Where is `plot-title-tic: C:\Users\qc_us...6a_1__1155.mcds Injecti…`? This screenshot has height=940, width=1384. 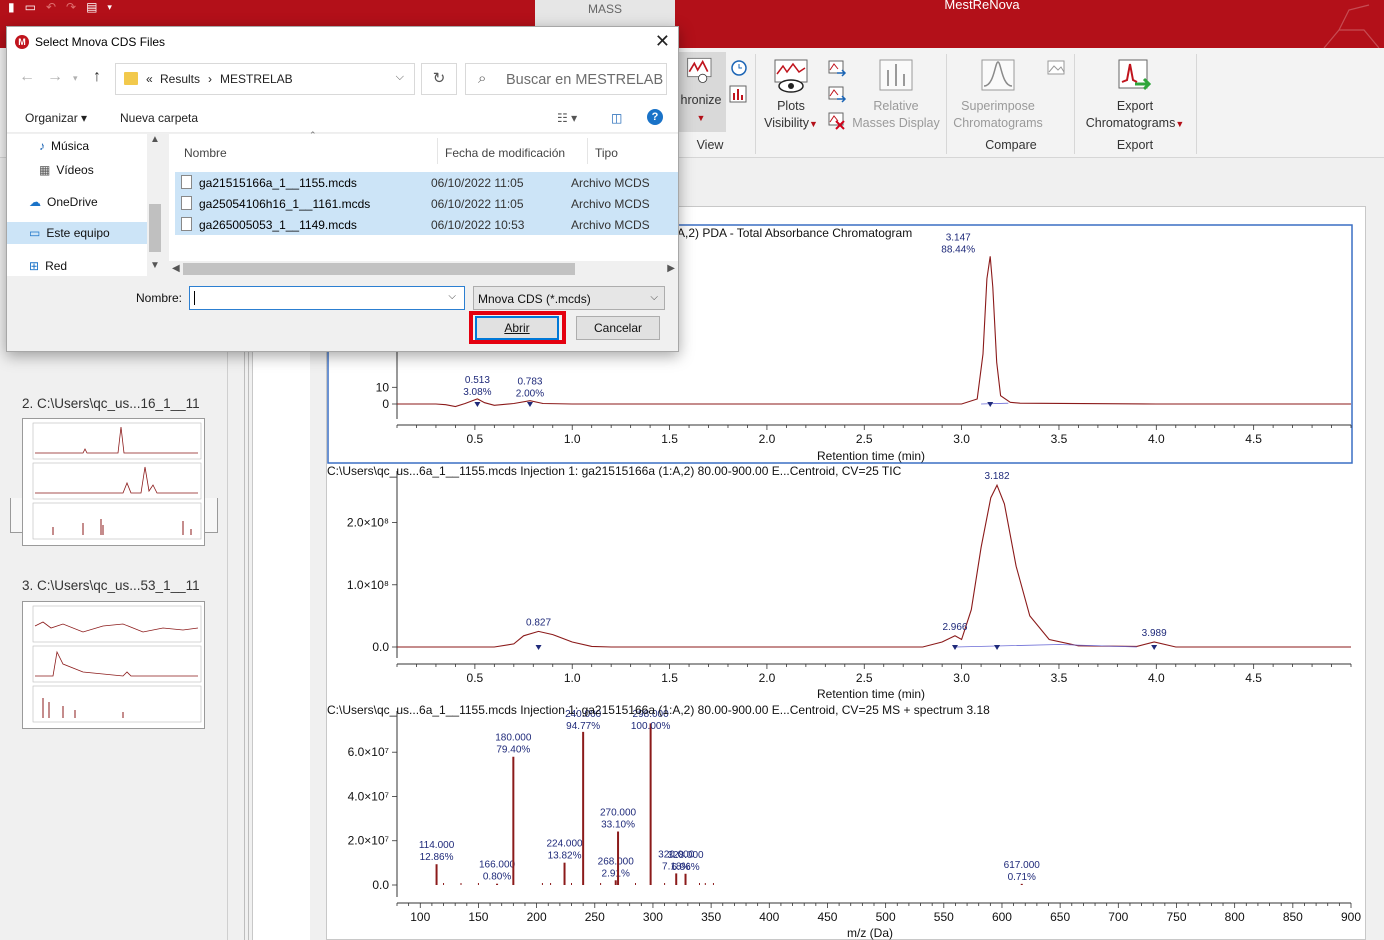
plot-title-tic: C:\Users\qc_us...6a_1__1155.mcds Injecti… is located at coordinates (614, 471).